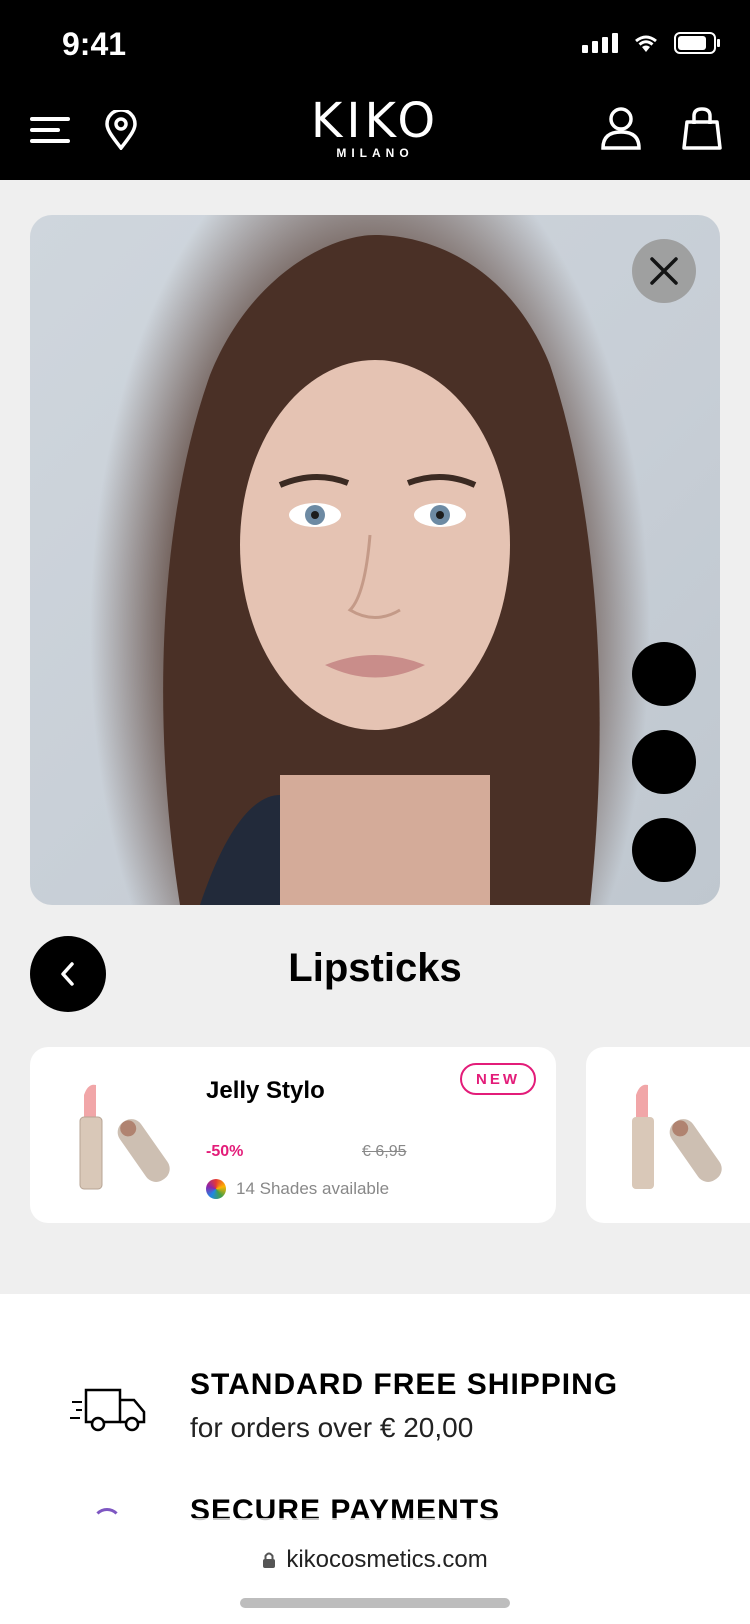  Describe the element at coordinates (332, 1427) in the screenshot. I see `shipping-subtitle: for orders over € 20,00` at that location.